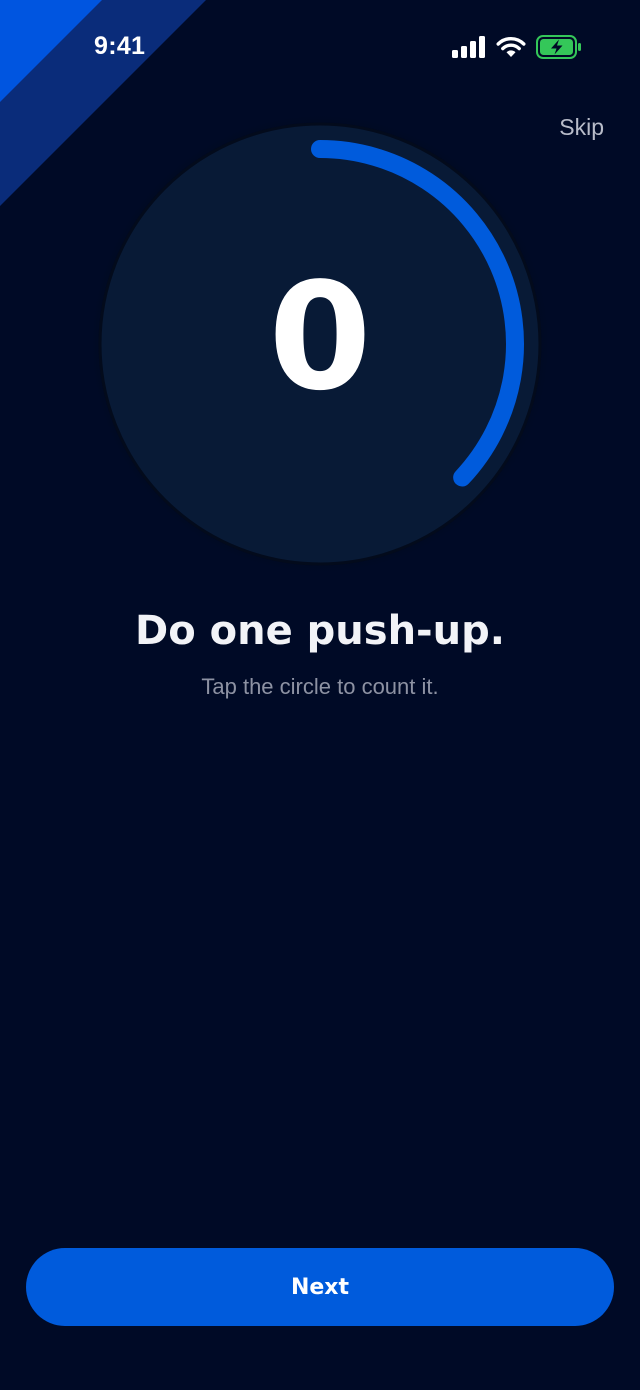  Describe the element at coordinates (120, 46) in the screenshot. I see `status-time: 9:41` at that location.